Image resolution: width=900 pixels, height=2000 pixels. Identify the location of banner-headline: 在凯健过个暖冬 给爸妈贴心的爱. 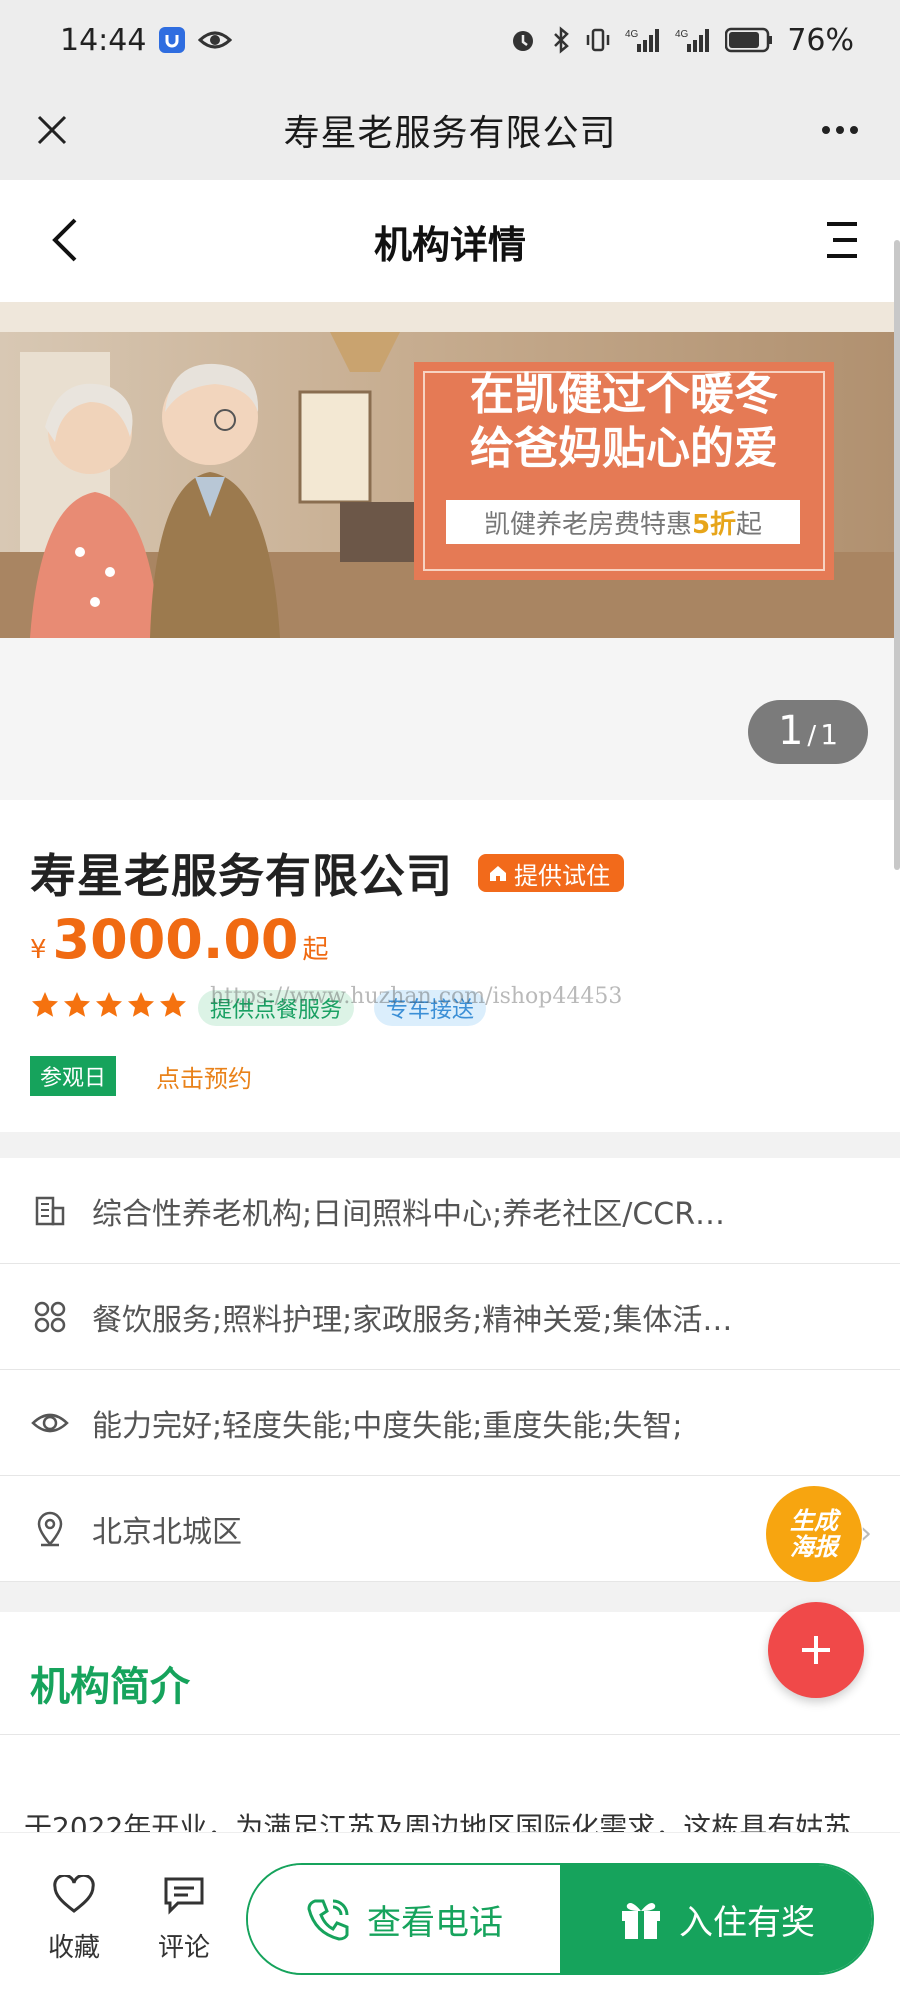
(624, 422).